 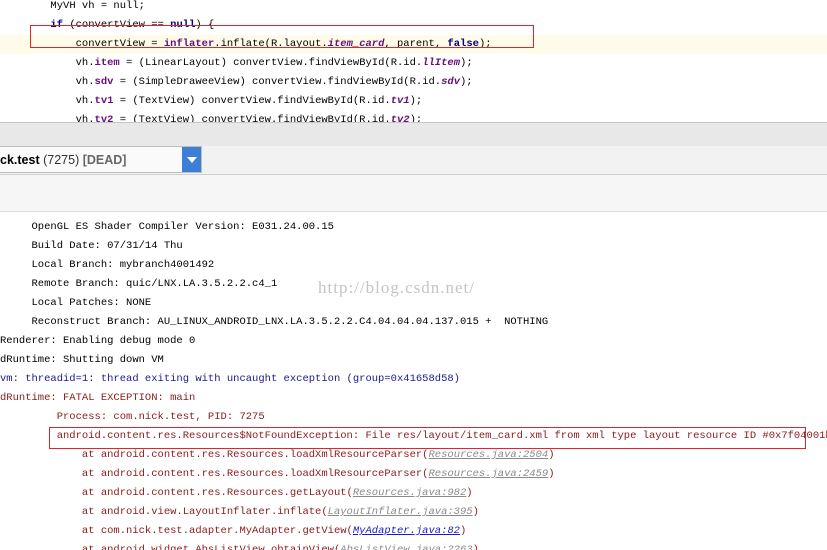 I want to click on process-name: ck.test, so click(x=20, y=160).